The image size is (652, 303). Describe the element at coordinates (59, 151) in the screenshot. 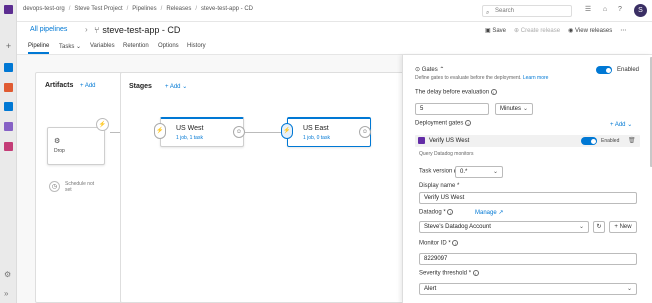

I see `artifact-name: Drop` at that location.